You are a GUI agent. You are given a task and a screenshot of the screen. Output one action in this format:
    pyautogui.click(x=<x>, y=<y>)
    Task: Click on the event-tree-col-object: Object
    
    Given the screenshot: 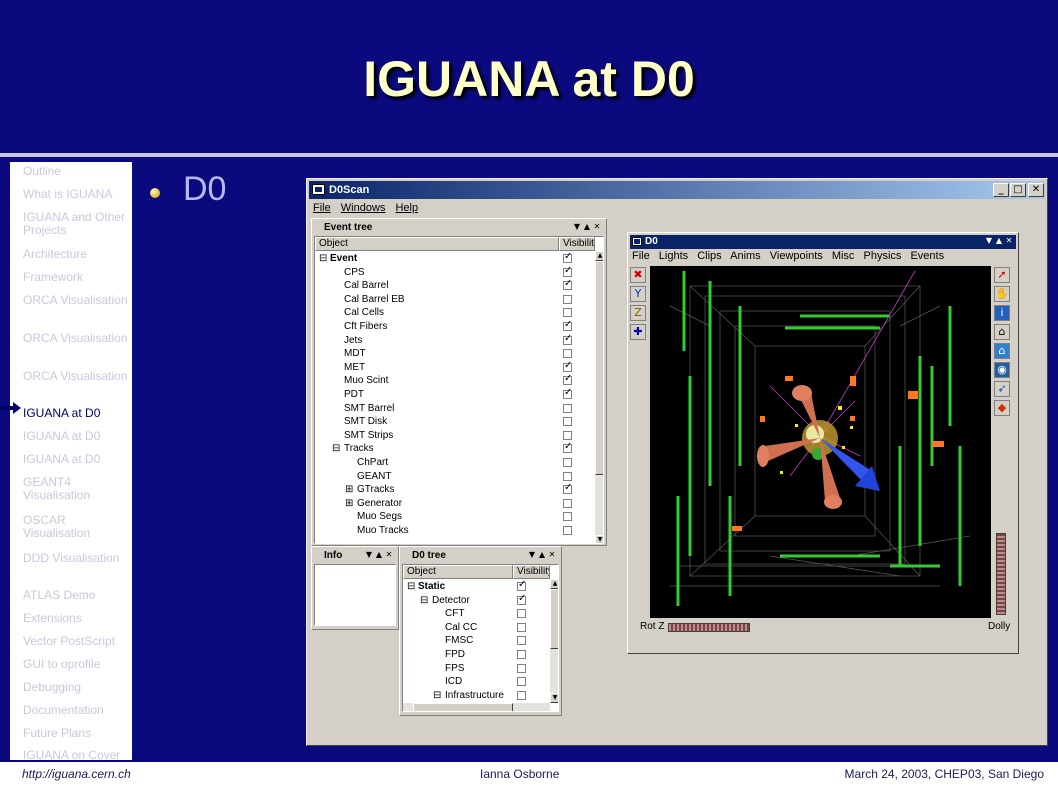 What is the action you would take?
    pyautogui.click(x=437, y=244)
    